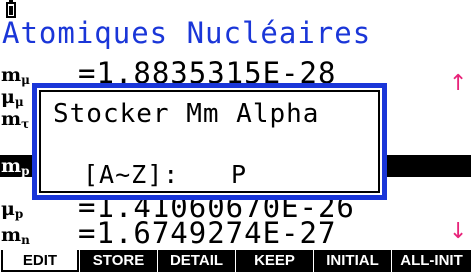  Describe the element at coordinates (207, 233) in the screenshot. I see `constant-value: =1.6749274E-27` at that location.